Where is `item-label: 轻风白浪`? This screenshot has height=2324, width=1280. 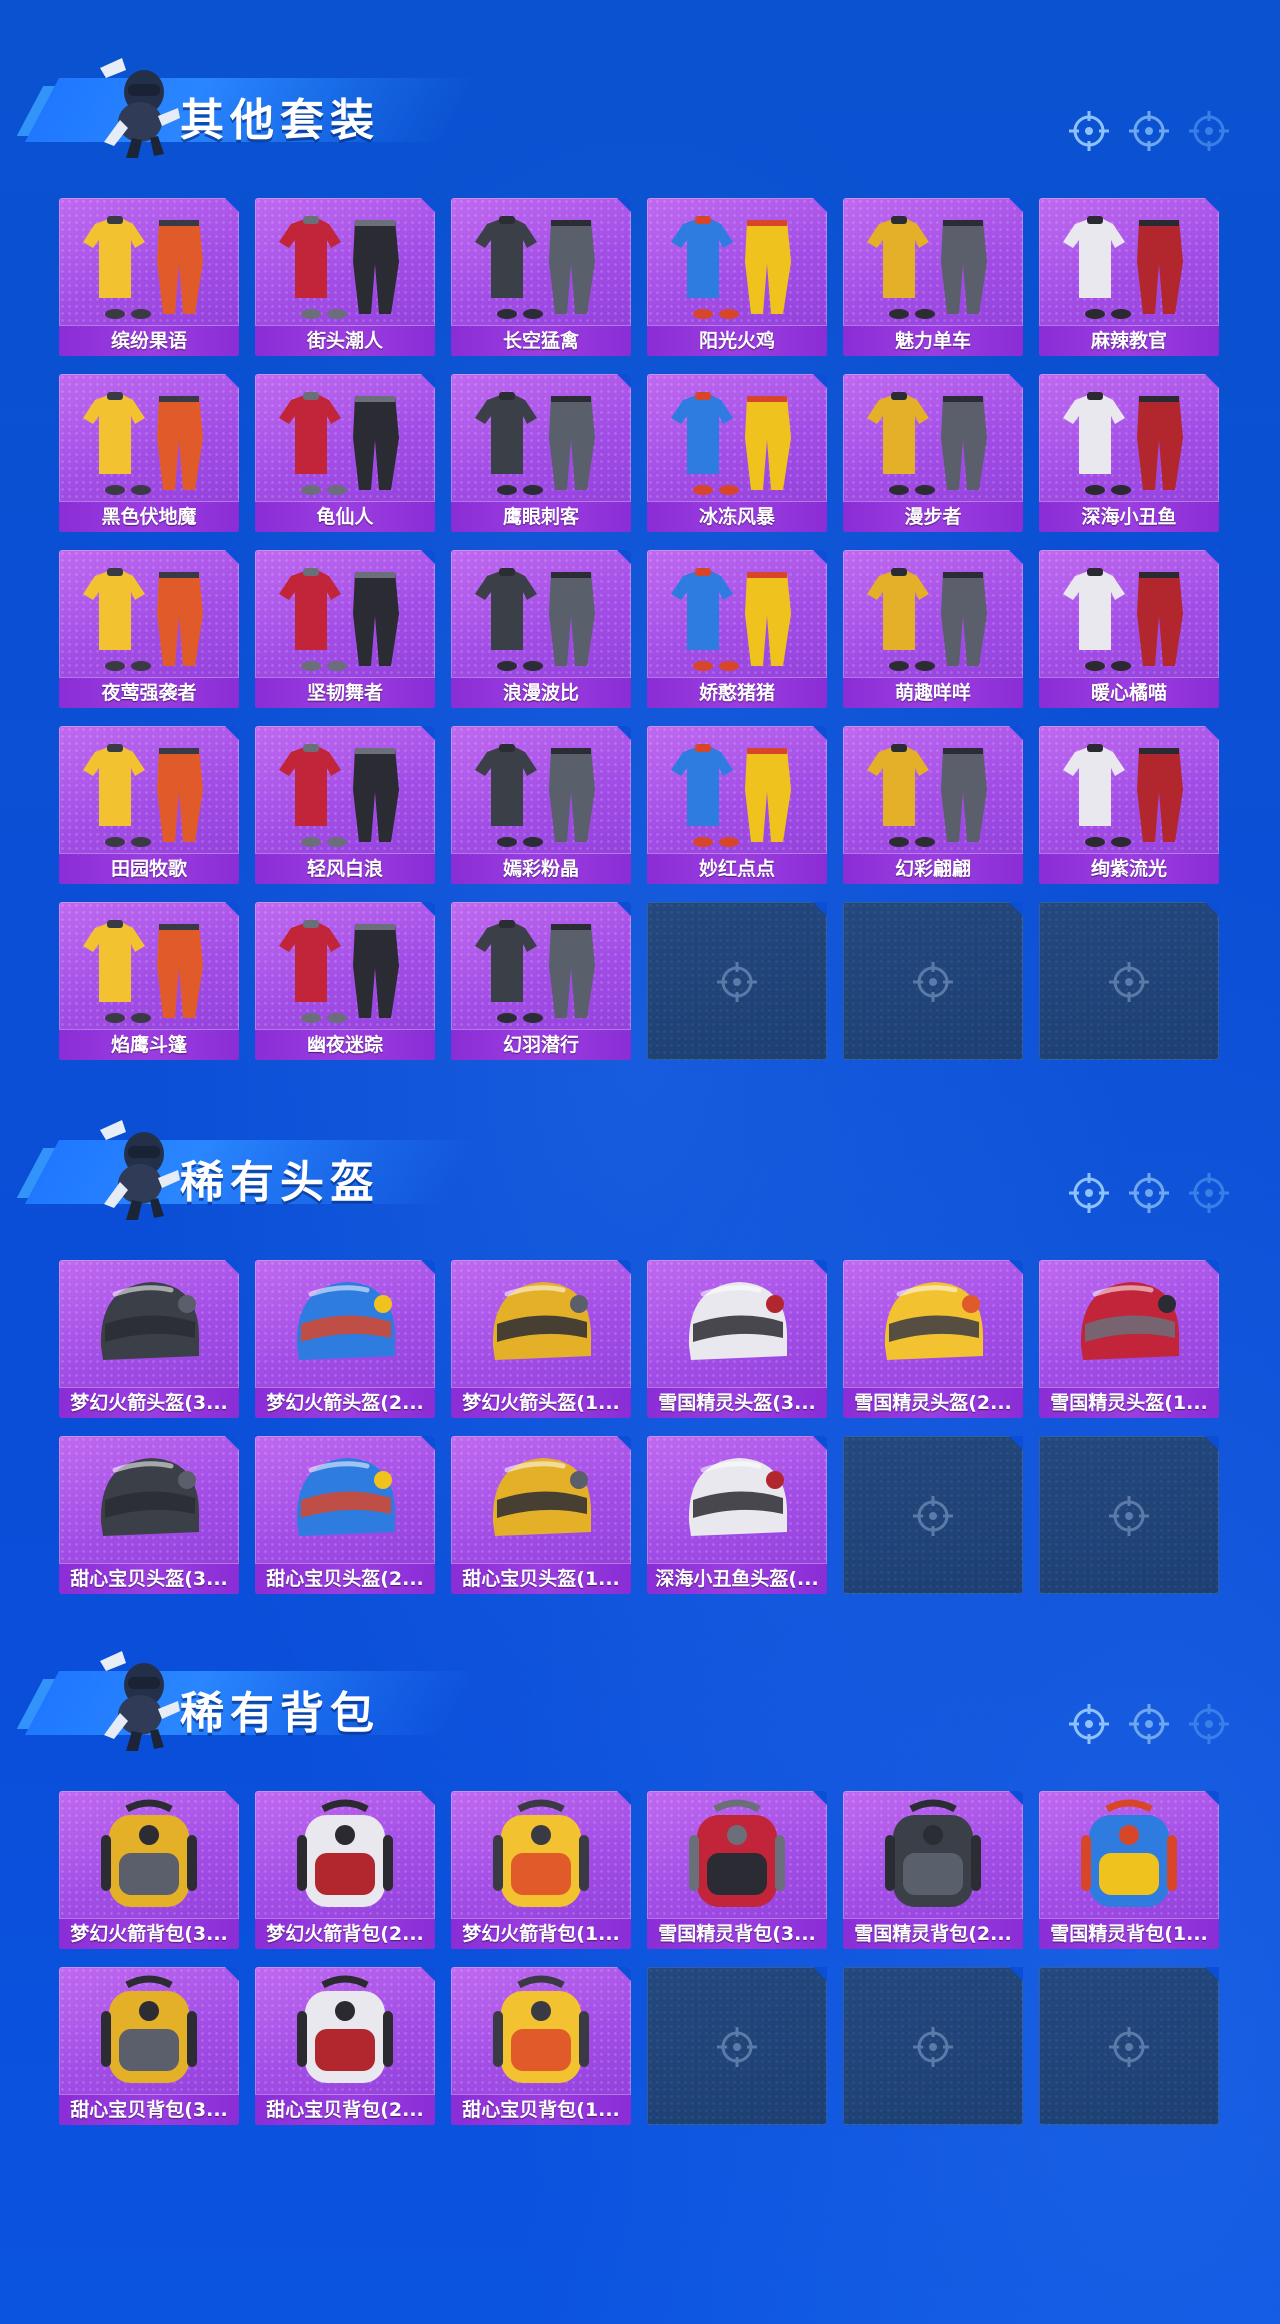
item-label: 轻风白浪 is located at coordinates (345, 868).